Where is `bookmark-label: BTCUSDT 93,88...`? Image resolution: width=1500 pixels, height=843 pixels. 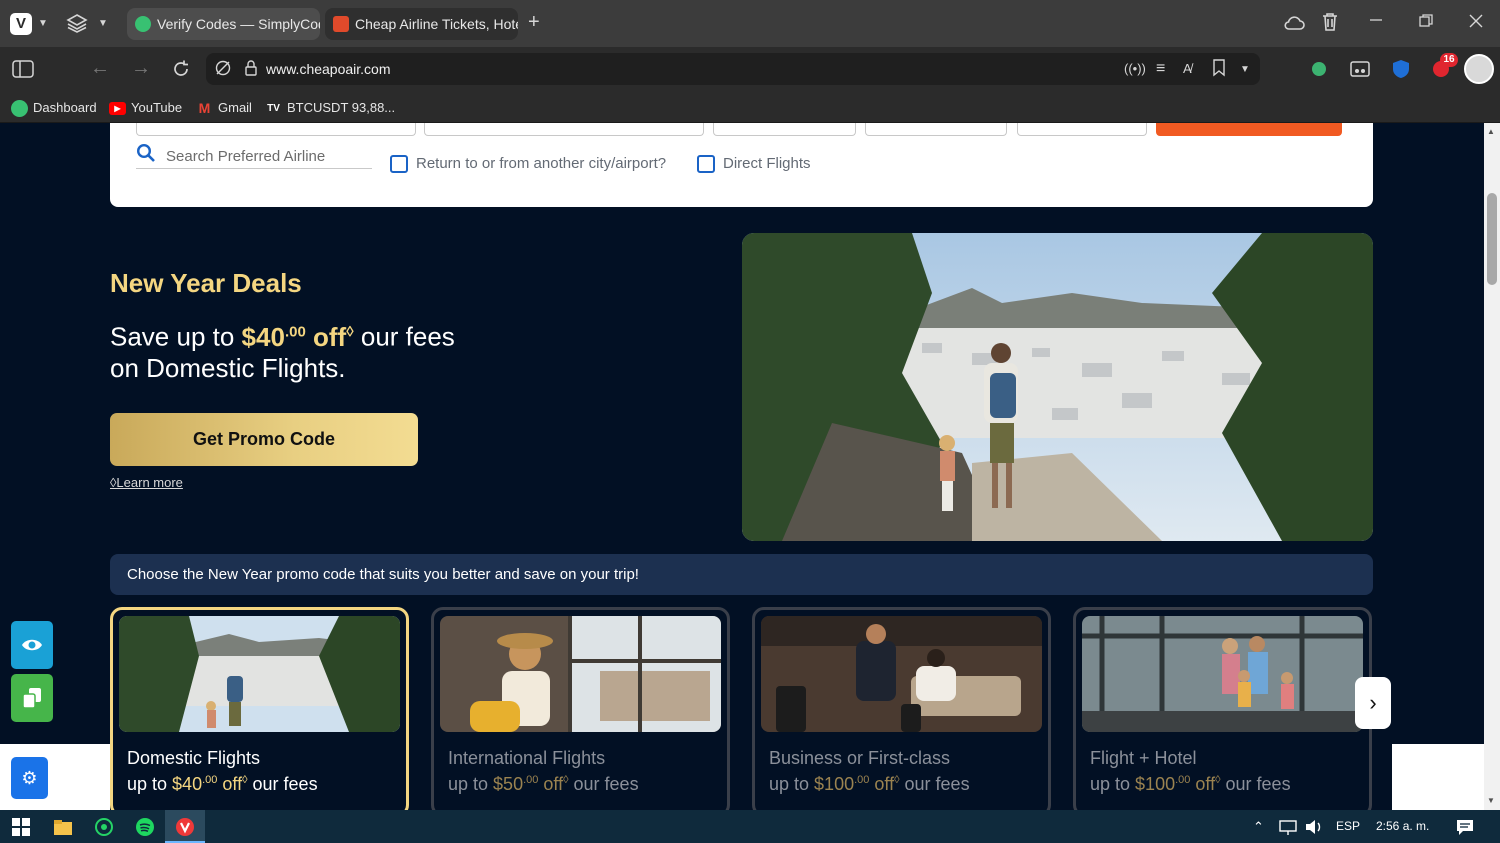 bookmark-label: BTCUSDT 93,88... is located at coordinates (341, 107).